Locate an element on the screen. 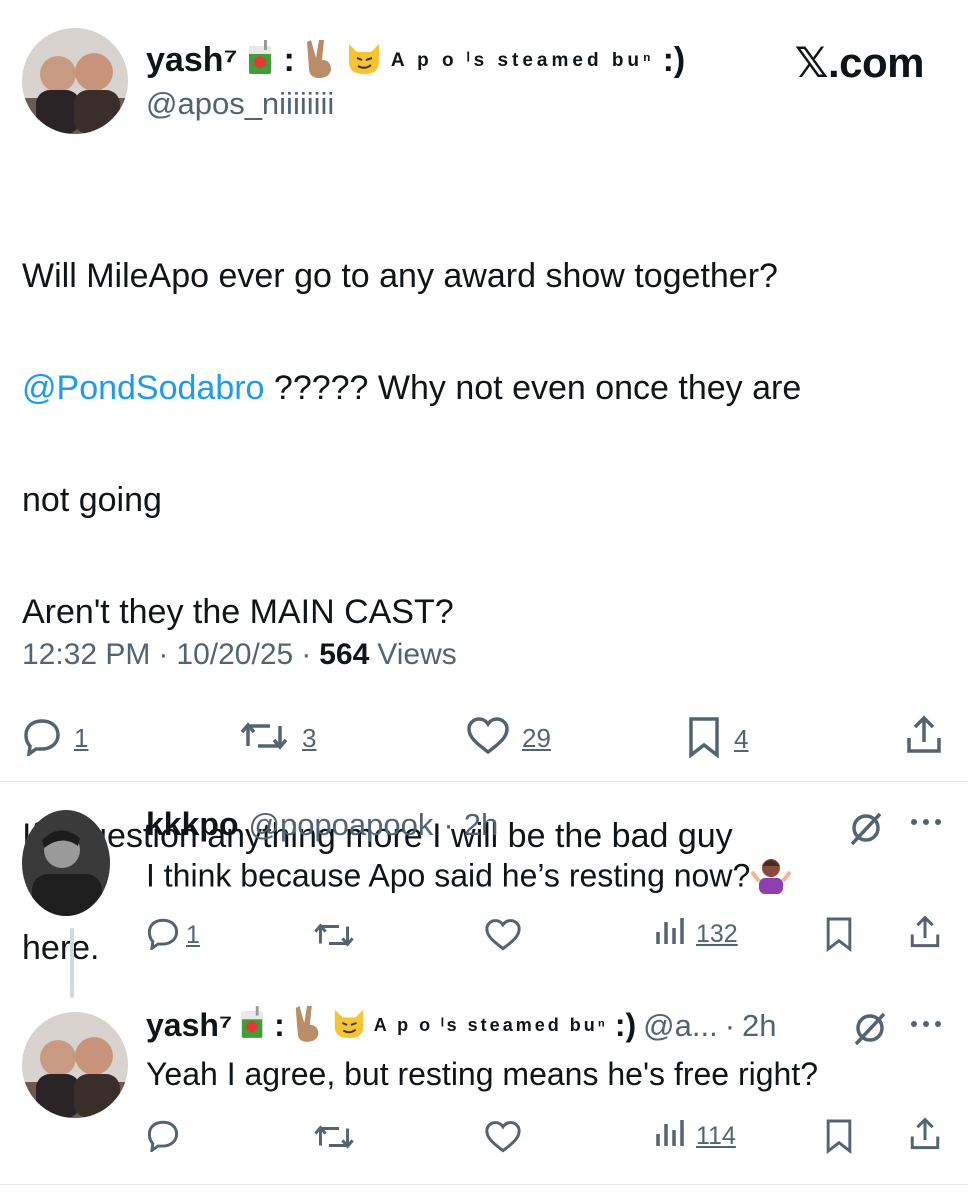 This screenshot has width=968, height=1200. reply-1-views-button: 132 is located at coordinates (696, 934).